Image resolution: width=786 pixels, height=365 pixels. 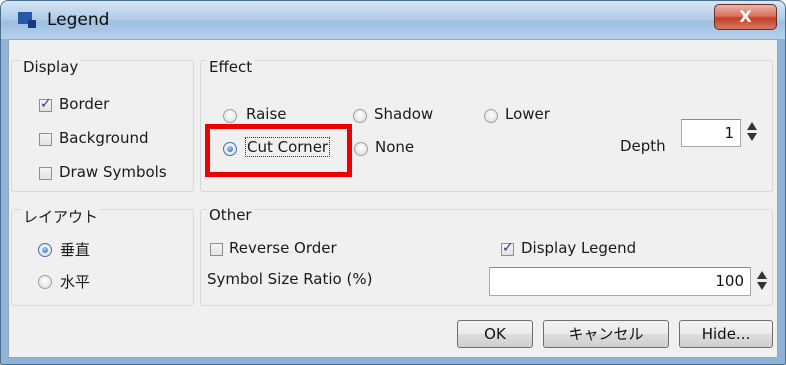 I want to click on background-checkbox, so click(x=45, y=139).